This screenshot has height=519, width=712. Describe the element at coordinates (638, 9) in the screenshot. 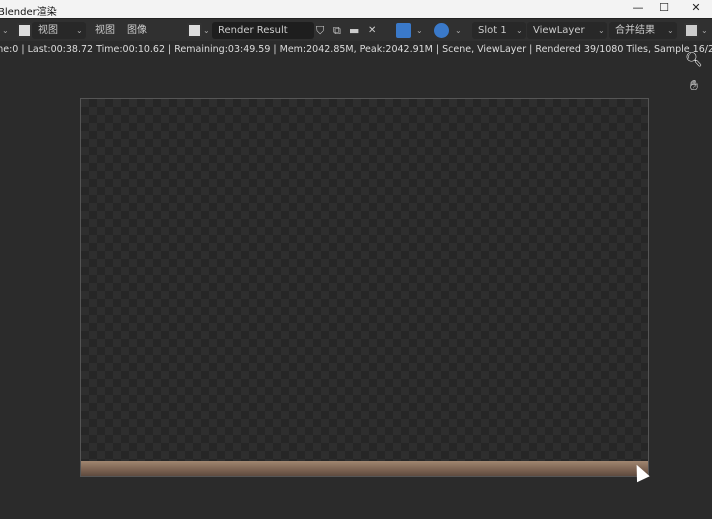

I see `minimize-button: —` at that location.